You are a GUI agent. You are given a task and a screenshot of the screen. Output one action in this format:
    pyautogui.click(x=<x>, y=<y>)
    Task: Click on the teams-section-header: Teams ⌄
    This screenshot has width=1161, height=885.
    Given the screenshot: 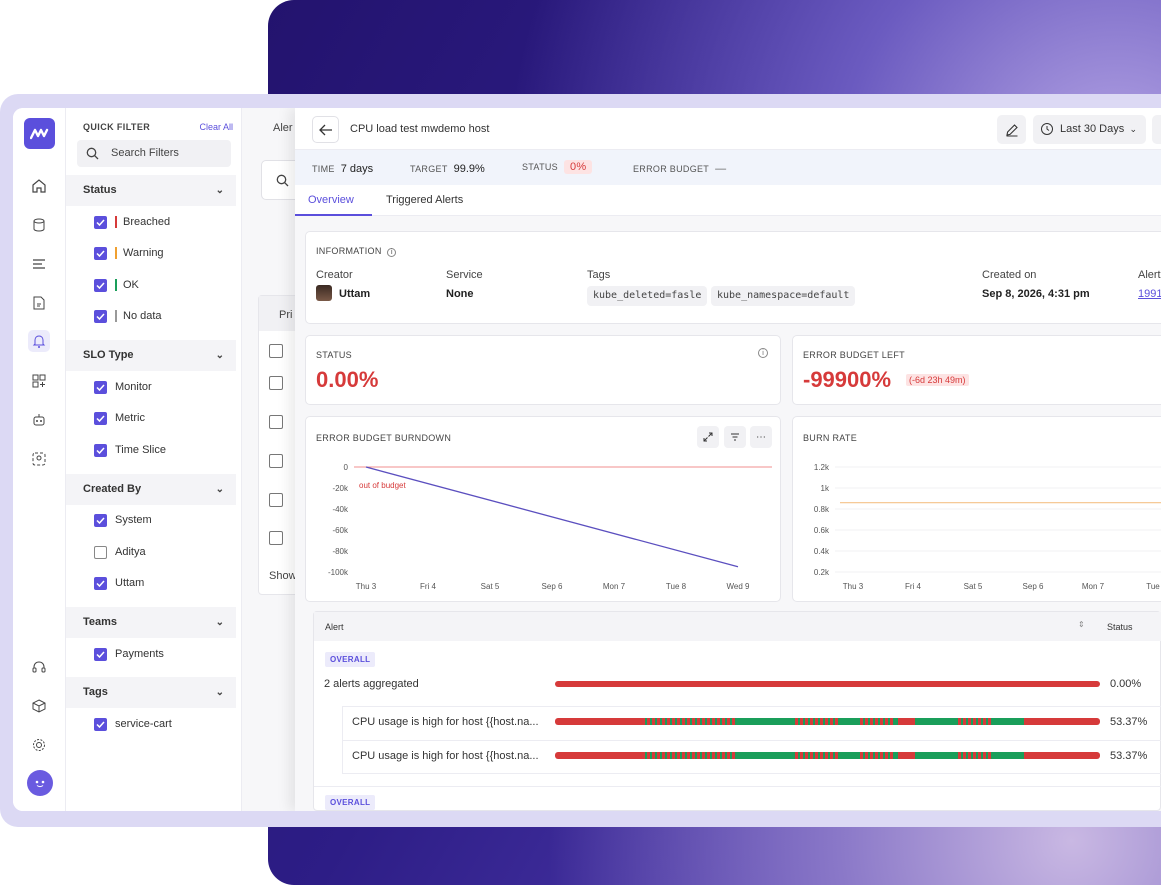 What is the action you would take?
    pyautogui.click(x=151, y=622)
    